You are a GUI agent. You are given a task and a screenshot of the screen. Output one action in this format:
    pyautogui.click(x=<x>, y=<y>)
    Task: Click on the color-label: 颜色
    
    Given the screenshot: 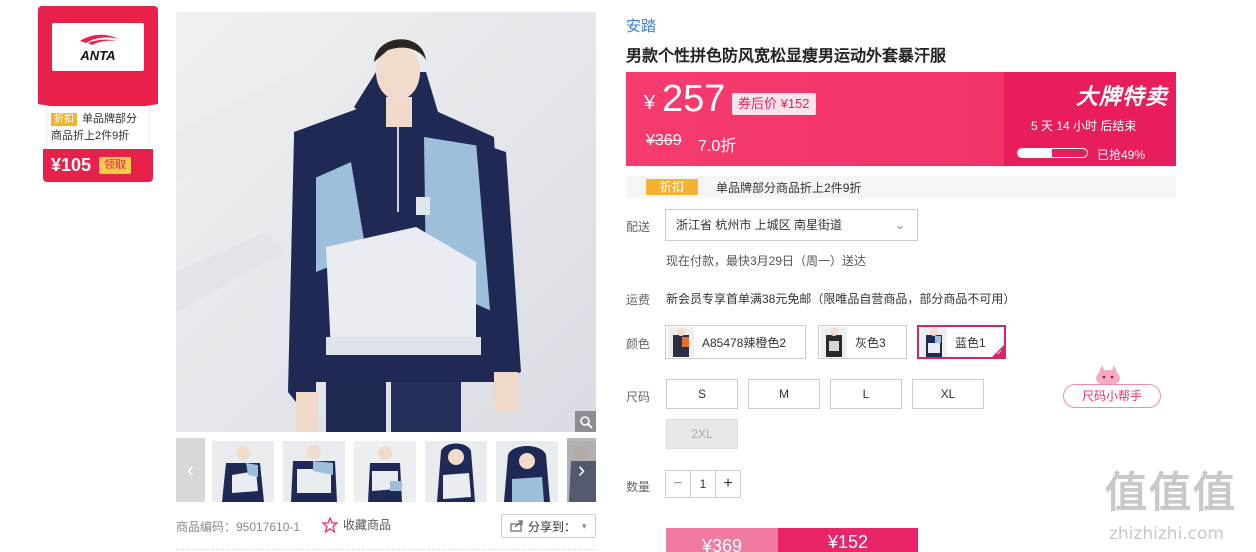 What is the action you would take?
    pyautogui.click(x=638, y=344)
    